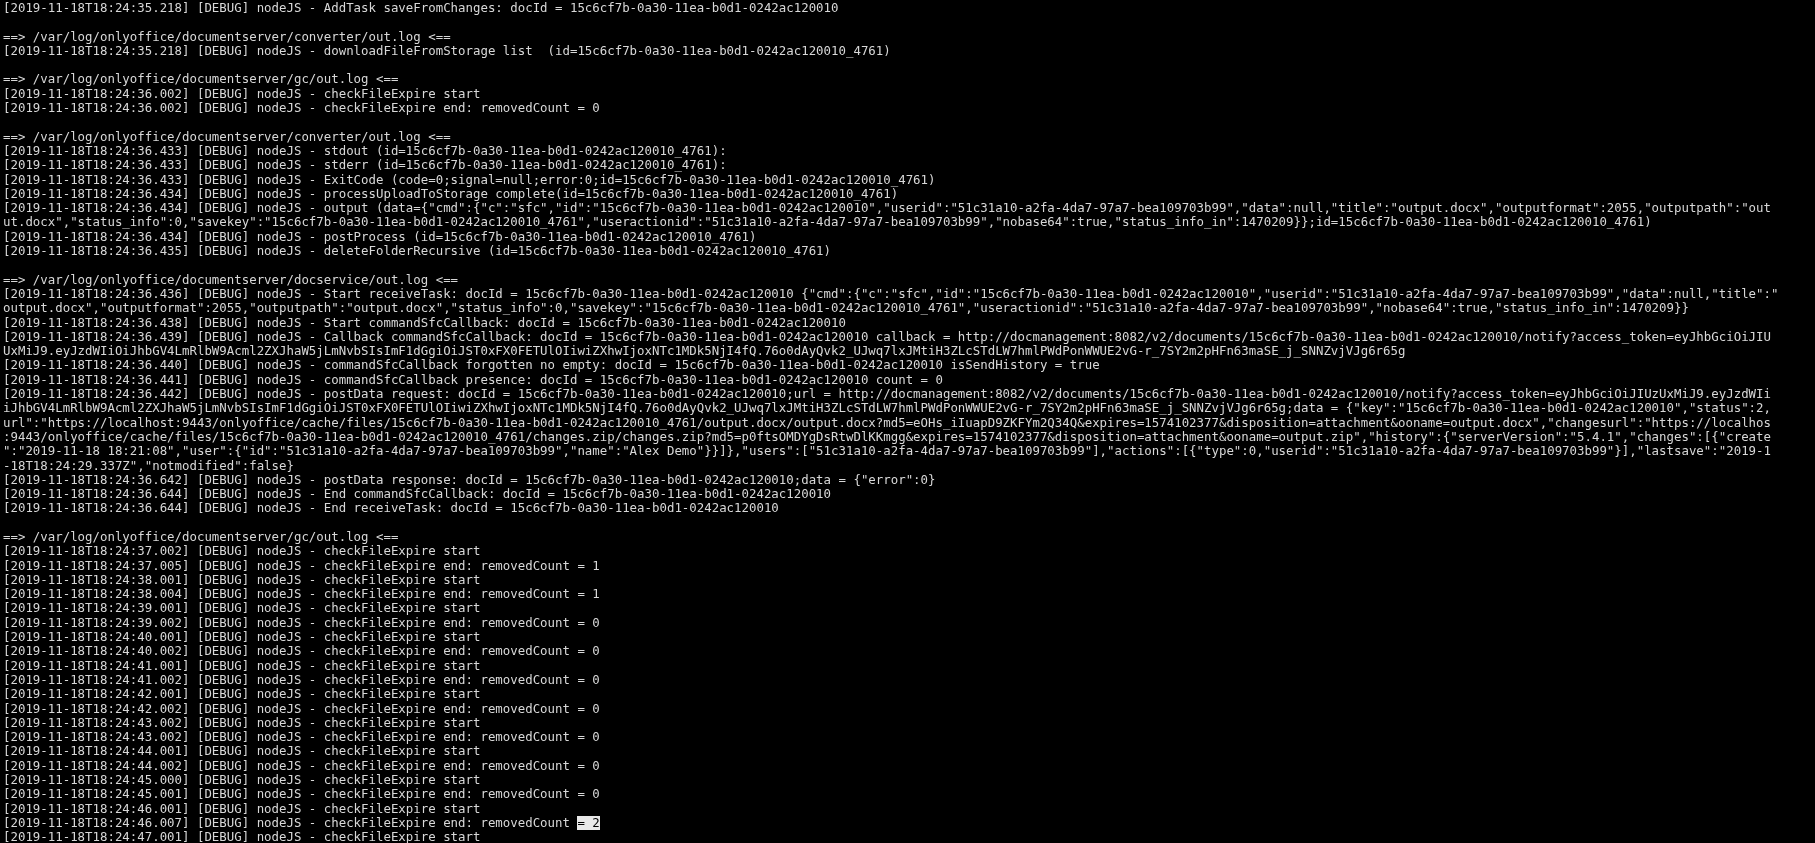 The width and height of the screenshot is (1815, 843). What do you see at coordinates (301, 766) in the screenshot?
I see `log-line: [2019-11-18T18:24:44.002] [DEBUG] nodeJS - checkFileExpire end: removedCount = 0` at bounding box center [301, 766].